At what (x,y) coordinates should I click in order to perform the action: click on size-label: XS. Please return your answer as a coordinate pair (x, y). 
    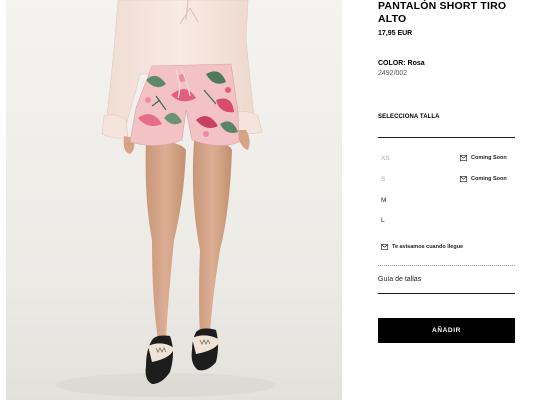
    Looking at the image, I should click on (385, 158).